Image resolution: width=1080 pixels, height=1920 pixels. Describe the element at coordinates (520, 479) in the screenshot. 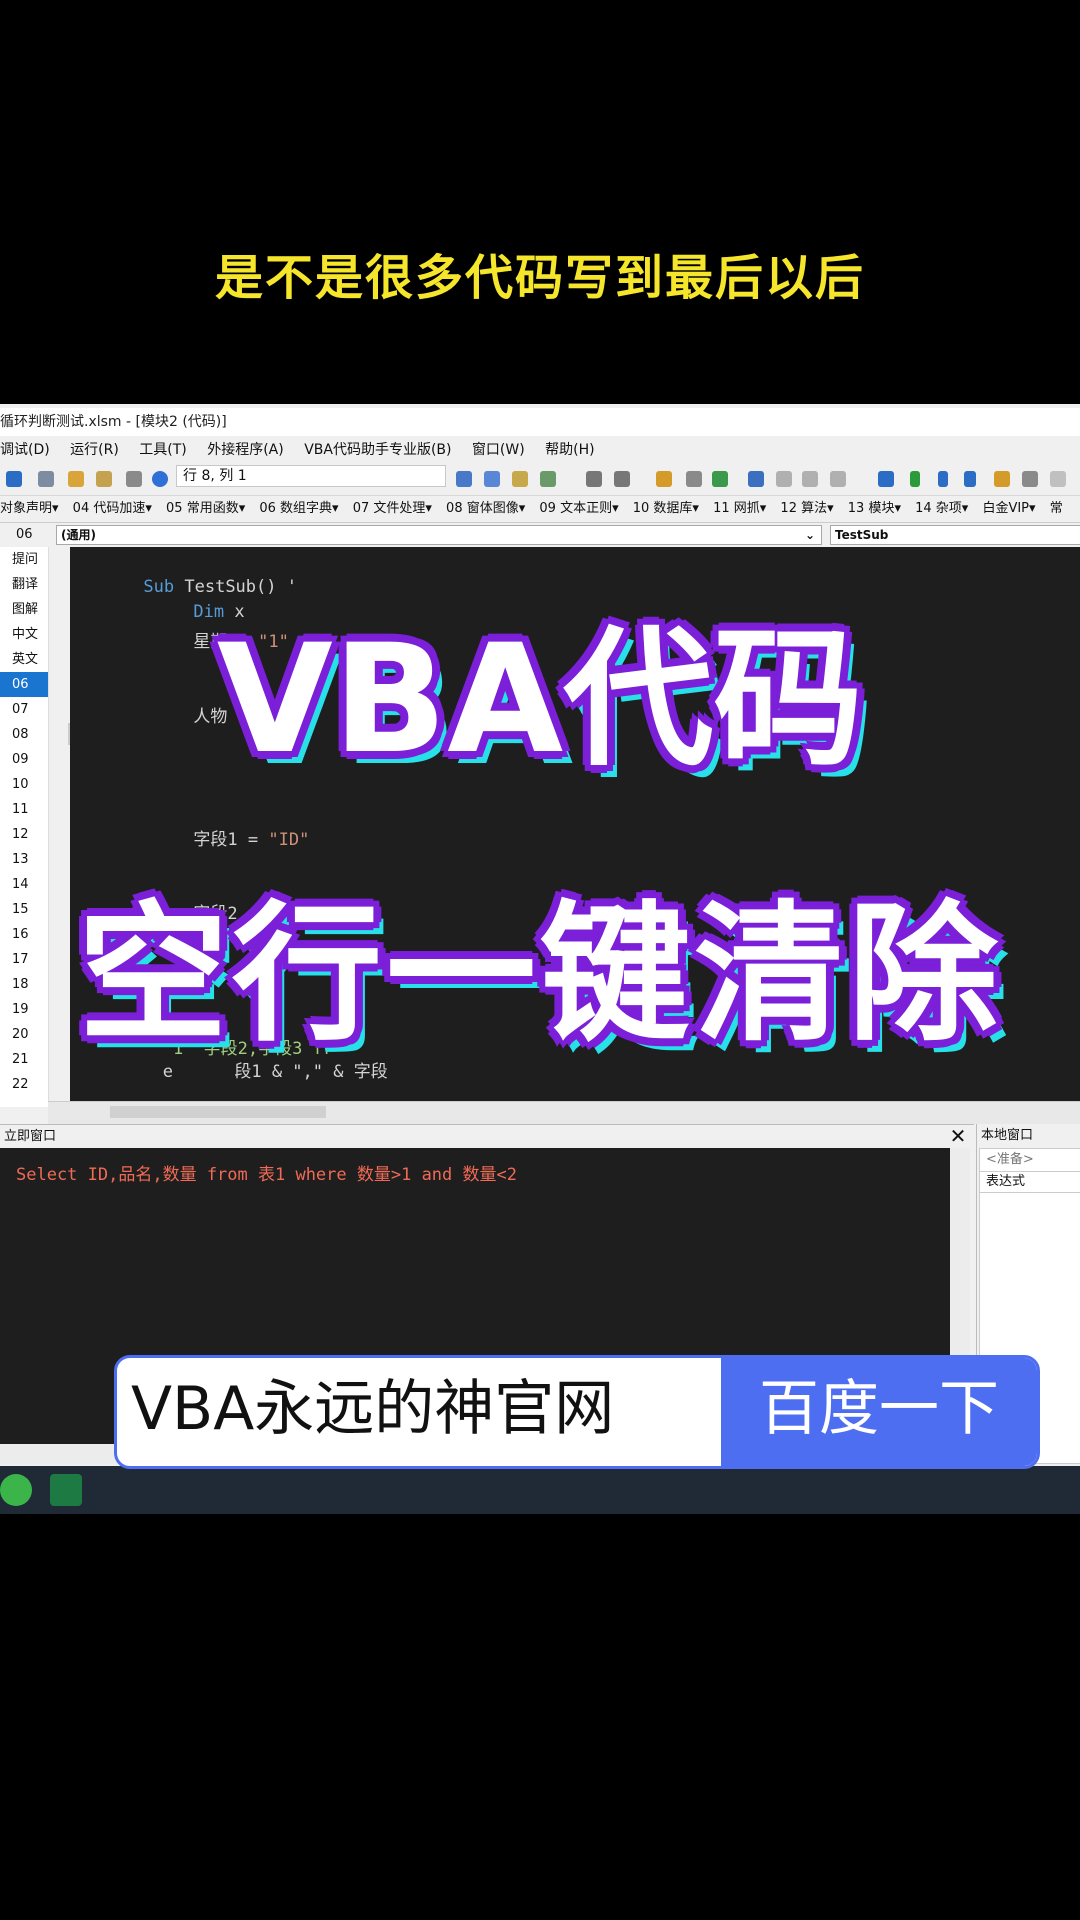

I see `toolbox-icon` at that location.